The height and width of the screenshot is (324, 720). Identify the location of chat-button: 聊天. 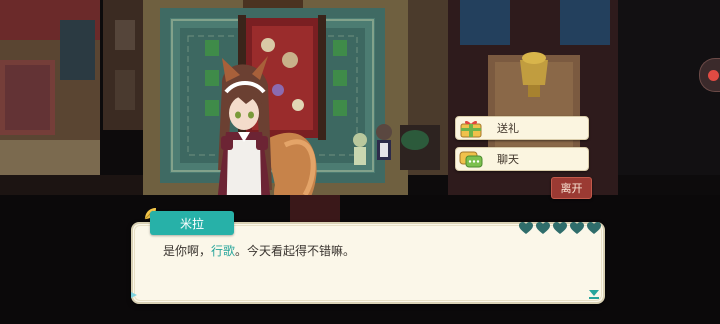
(522, 159).